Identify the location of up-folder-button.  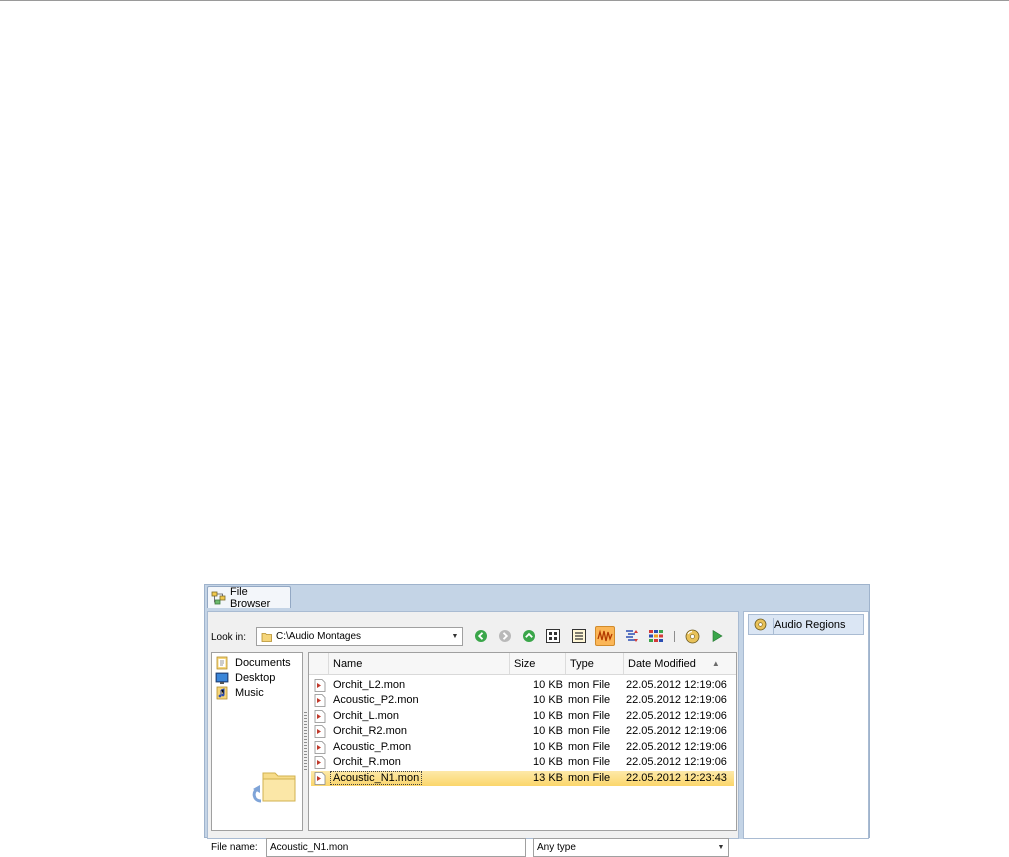
(529, 636).